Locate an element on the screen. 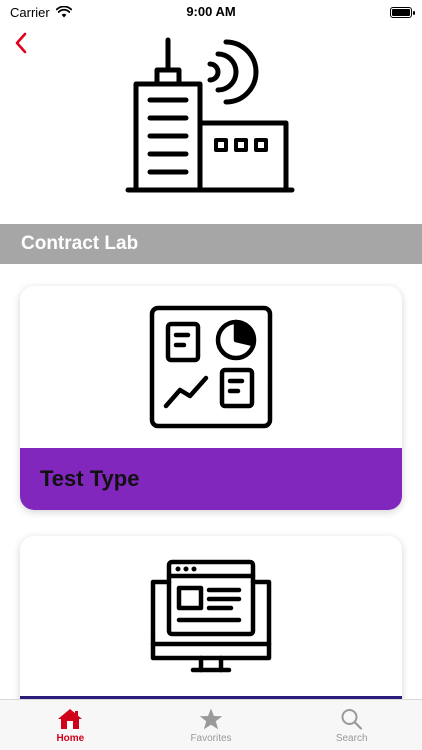 This screenshot has width=422, height=750. search-icon is located at coordinates (351, 719).